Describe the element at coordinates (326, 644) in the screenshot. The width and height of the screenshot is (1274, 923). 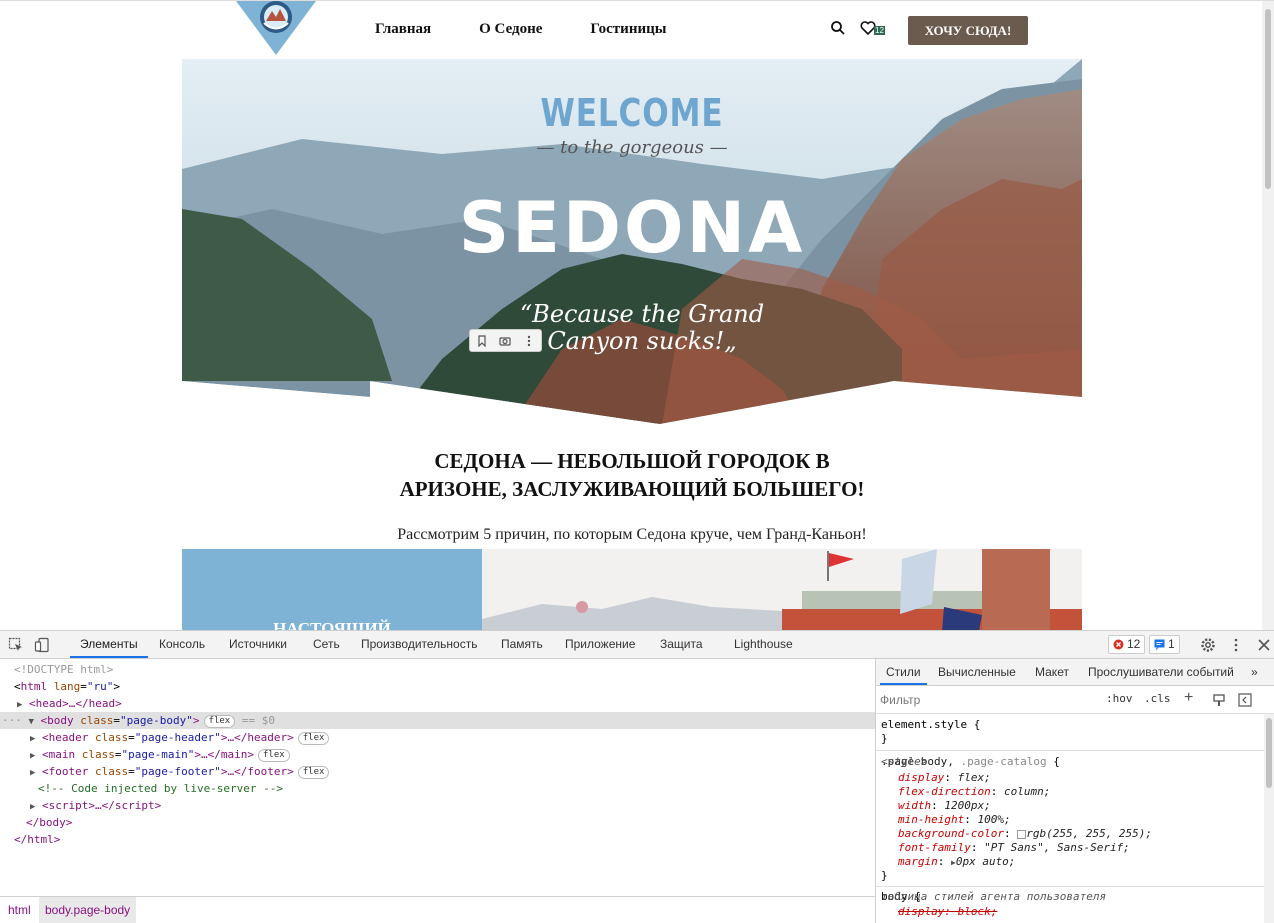
I see `tab-network: Сеть` at that location.